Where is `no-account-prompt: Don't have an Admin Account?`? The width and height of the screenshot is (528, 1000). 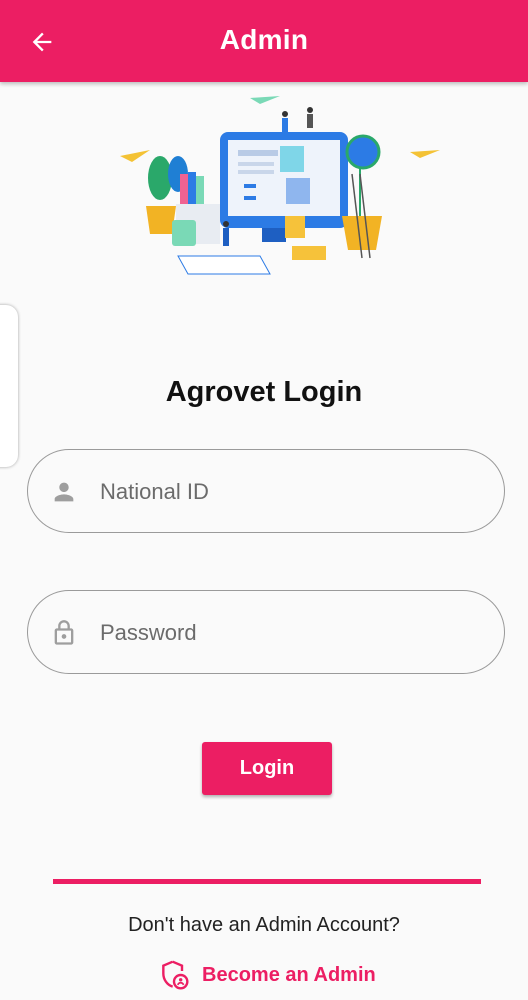 no-account-prompt: Don't have an Admin Account? is located at coordinates (264, 925).